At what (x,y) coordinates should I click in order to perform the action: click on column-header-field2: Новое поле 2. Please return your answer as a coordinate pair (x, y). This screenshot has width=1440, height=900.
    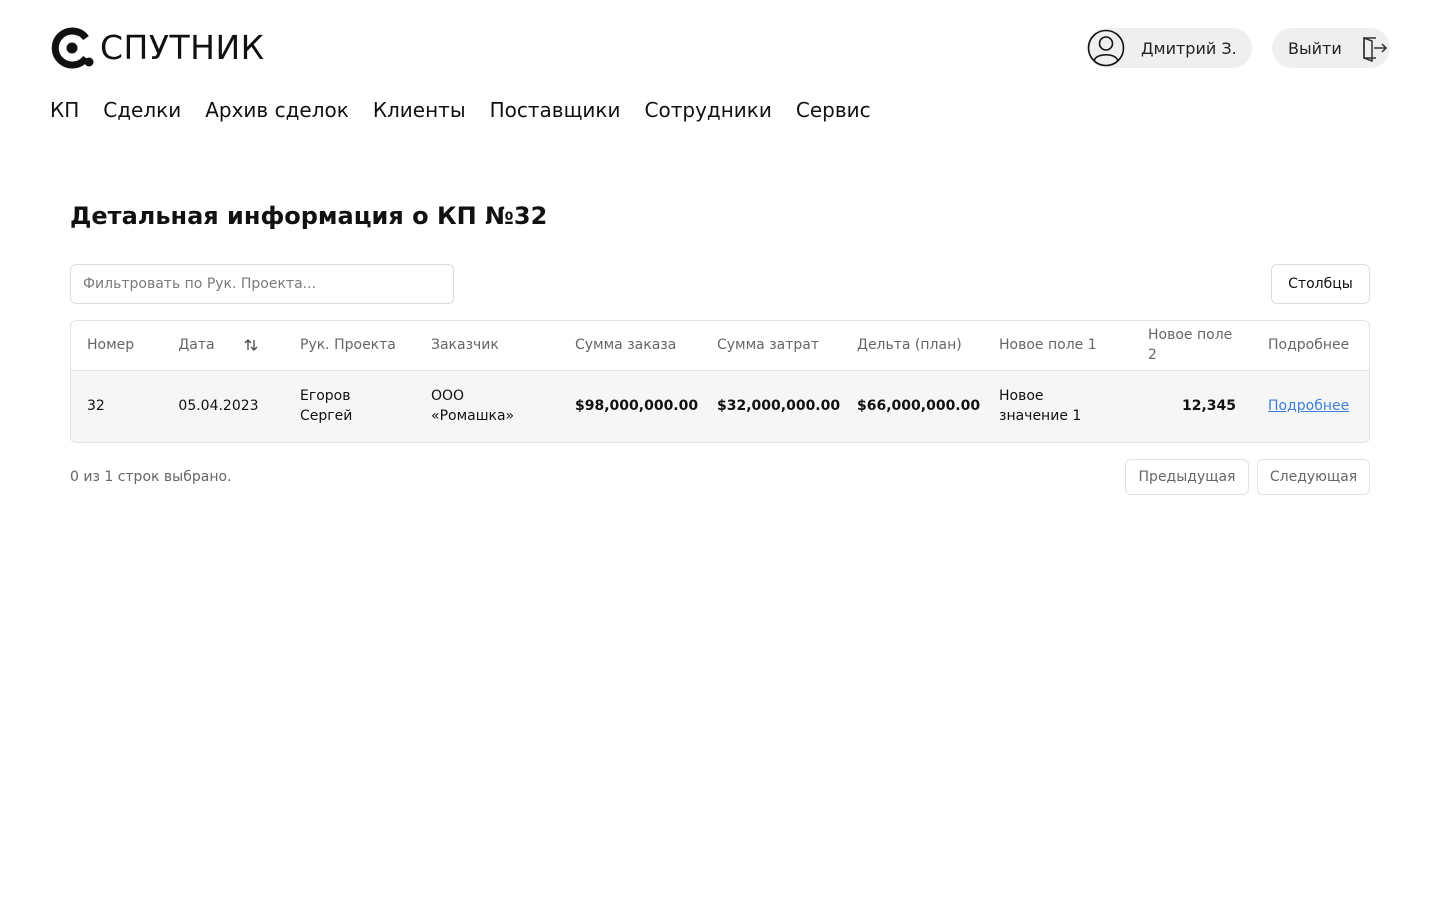
    Looking at the image, I should click on (1190, 345).